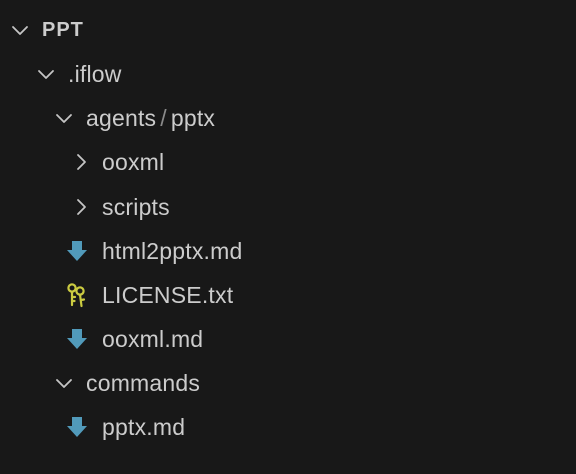  Describe the element at coordinates (193, 118) in the screenshot. I see `compact-folder-part-pptx: pptx` at that location.